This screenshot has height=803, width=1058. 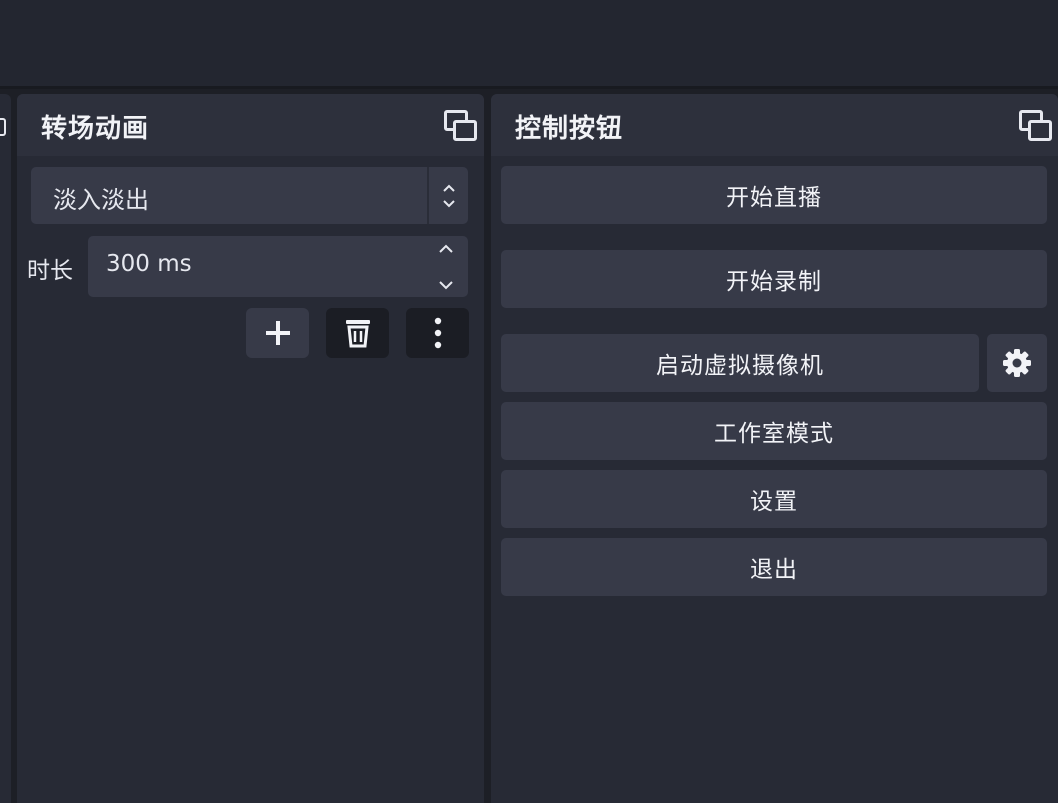 What do you see at coordinates (774, 431) in the screenshot?
I see `studio-mode-button: 工作室模式` at bounding box center [774, 431].